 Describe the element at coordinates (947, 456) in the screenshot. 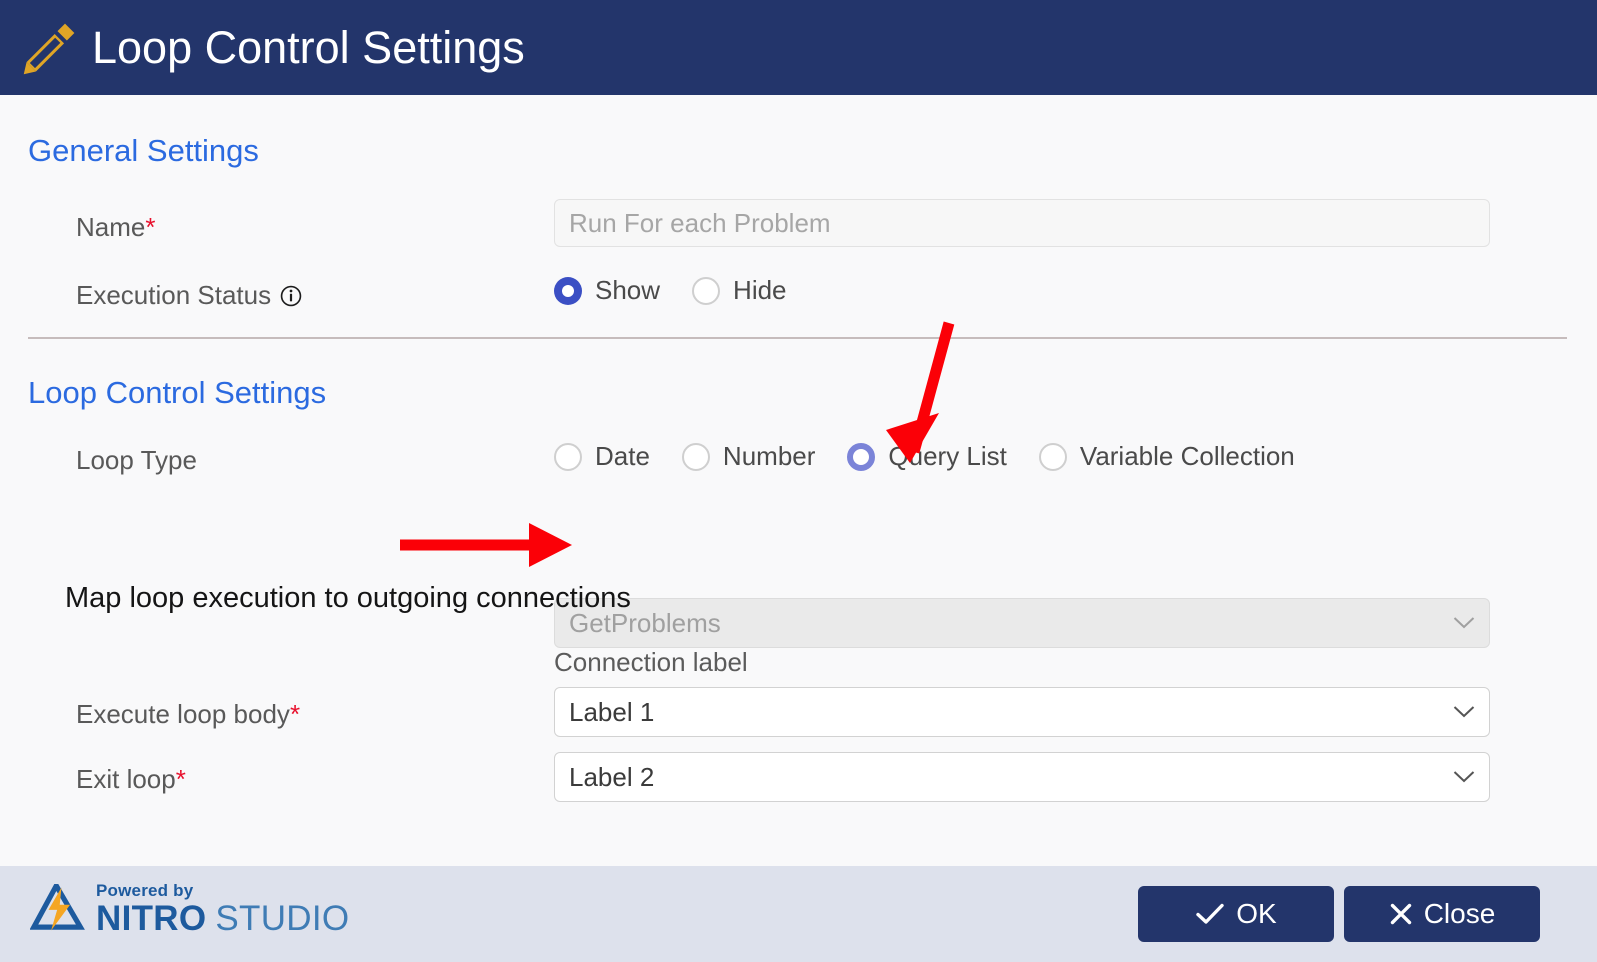

I see `radio-label-query-list: Query List` at that location.